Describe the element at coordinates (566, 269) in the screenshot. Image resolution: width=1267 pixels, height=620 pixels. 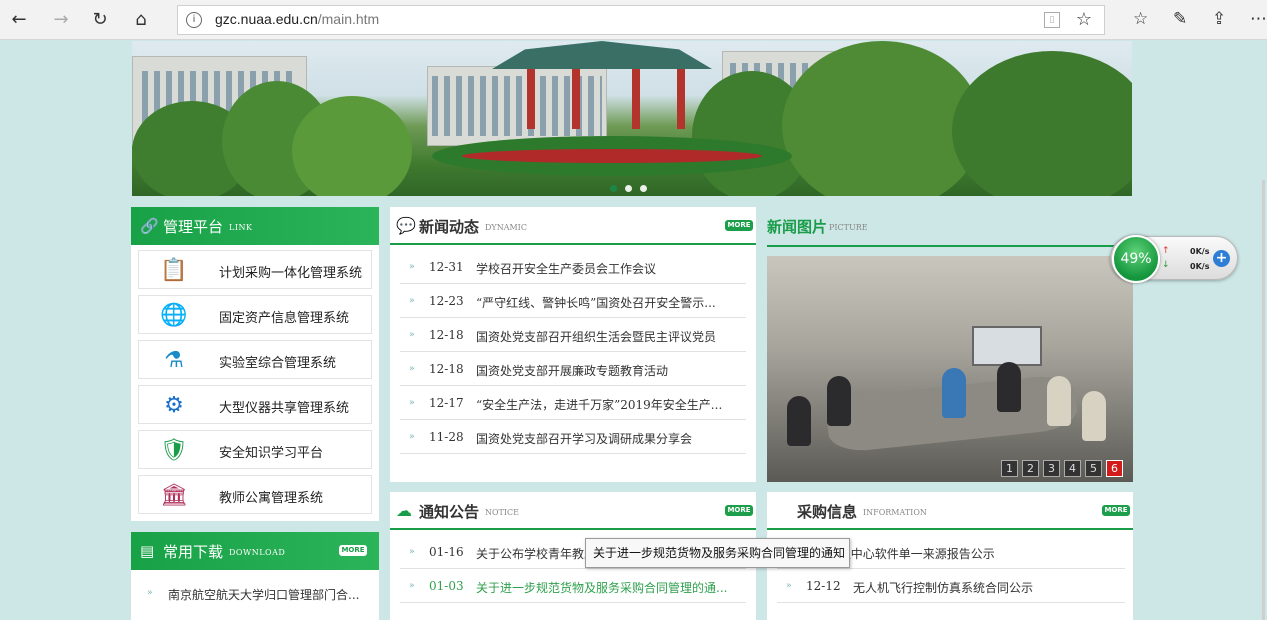
I see `news-text: 学校召开安全生产委员会工作会议` at that location.